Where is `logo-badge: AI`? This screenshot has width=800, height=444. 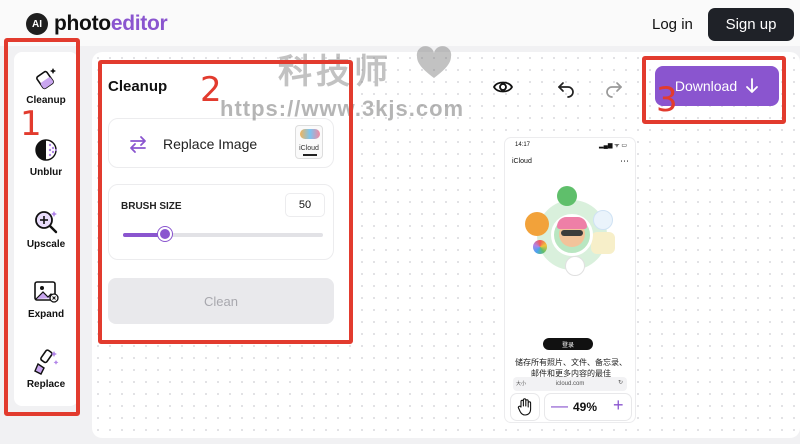 logo-badge: AI is located at coordinates (37, 24).